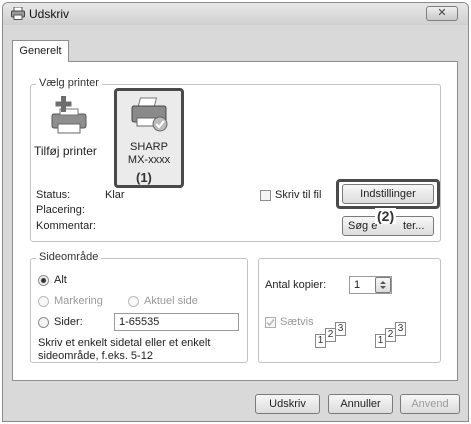 The height and width of the screenshot is (424, 471). I want to click on stepper-arrows-icon, so click(383, 285).